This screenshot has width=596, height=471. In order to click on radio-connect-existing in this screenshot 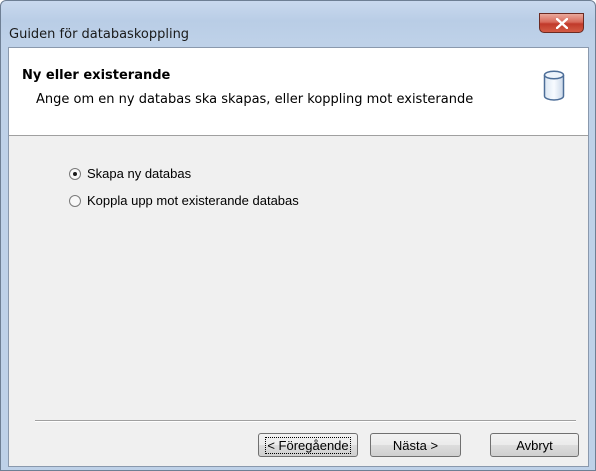, I will do `click(75, 200)`.